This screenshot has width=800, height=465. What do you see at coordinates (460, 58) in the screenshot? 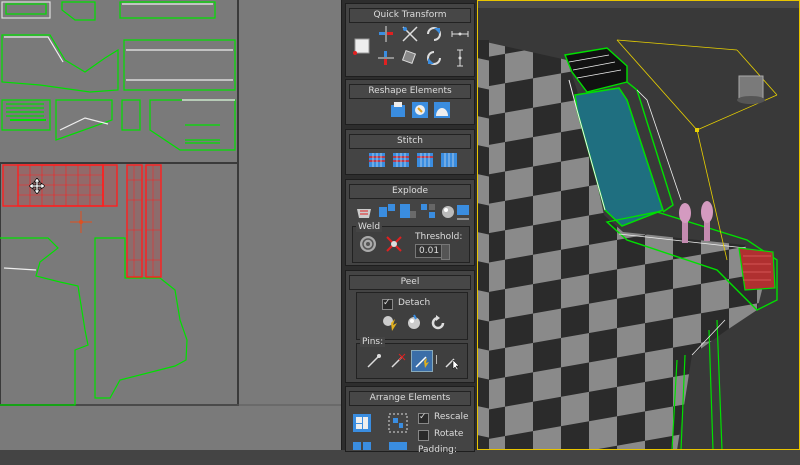
I see `space-vertical-button` at bounding box center [460, 58].